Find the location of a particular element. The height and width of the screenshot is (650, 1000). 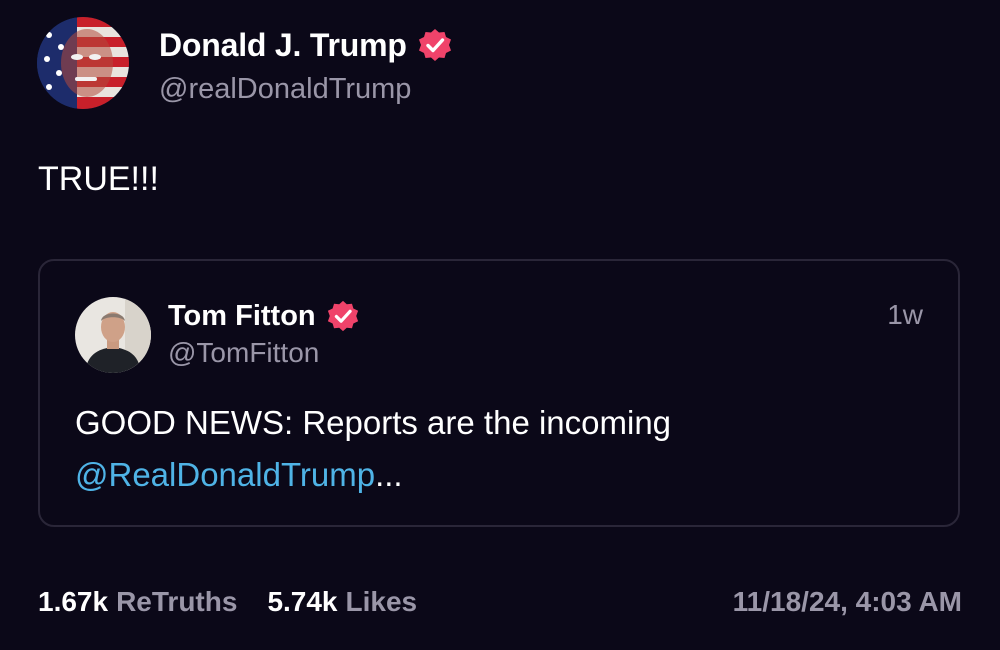

post-timestamp: 11/18/24, 4:03 AM is located at coordinates (847, 601).